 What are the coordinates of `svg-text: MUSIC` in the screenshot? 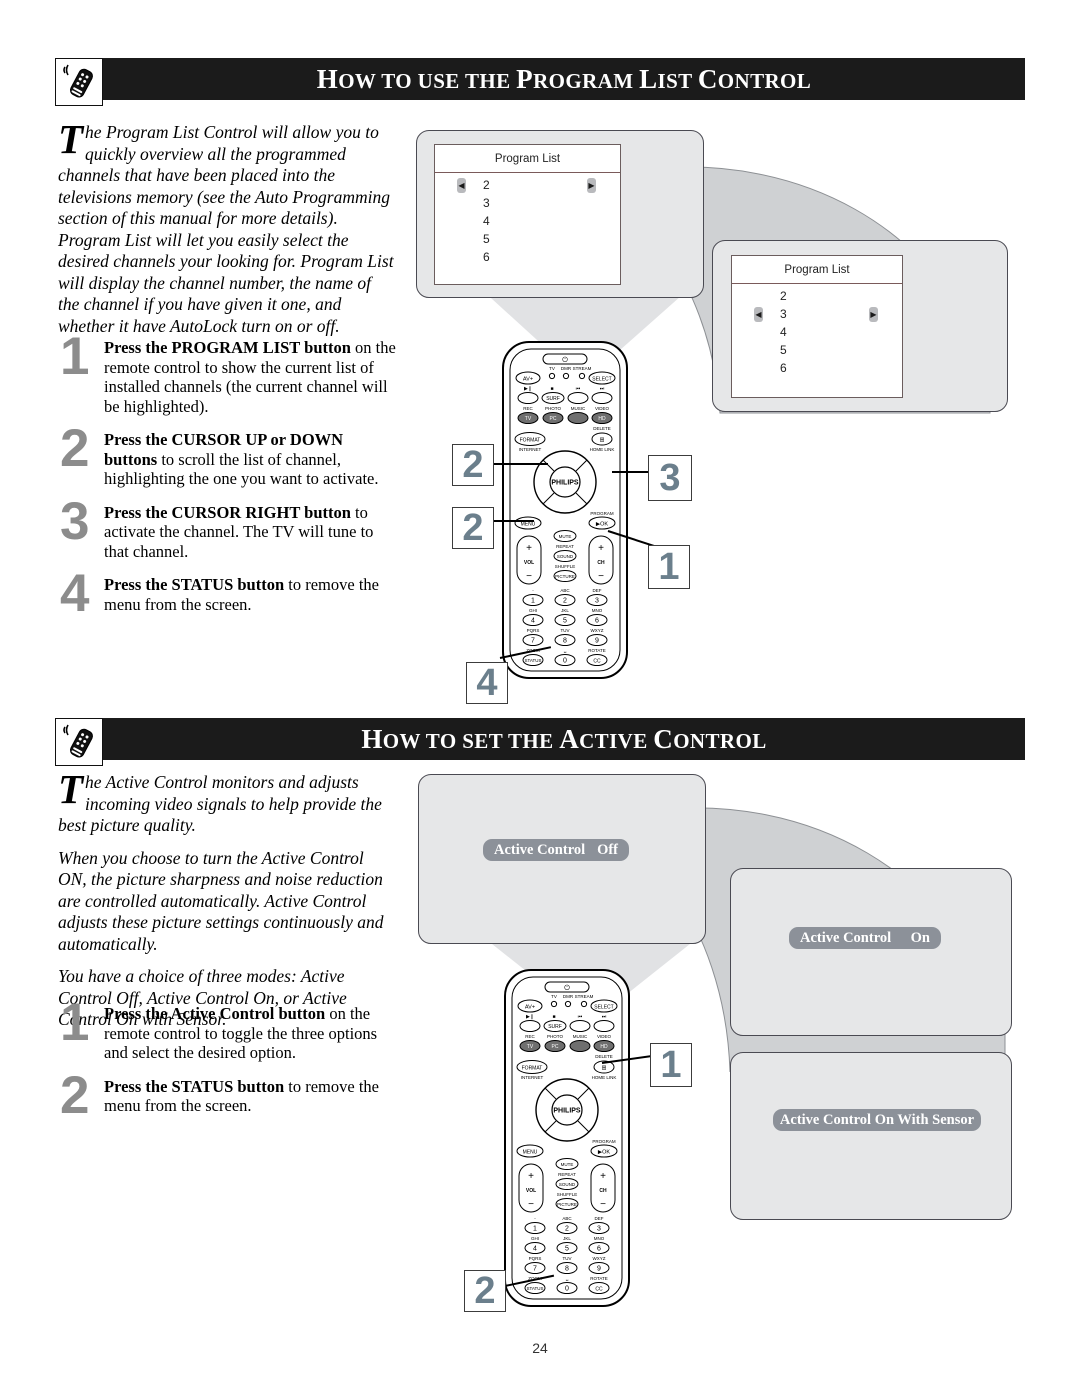 It's located at (578, 408).